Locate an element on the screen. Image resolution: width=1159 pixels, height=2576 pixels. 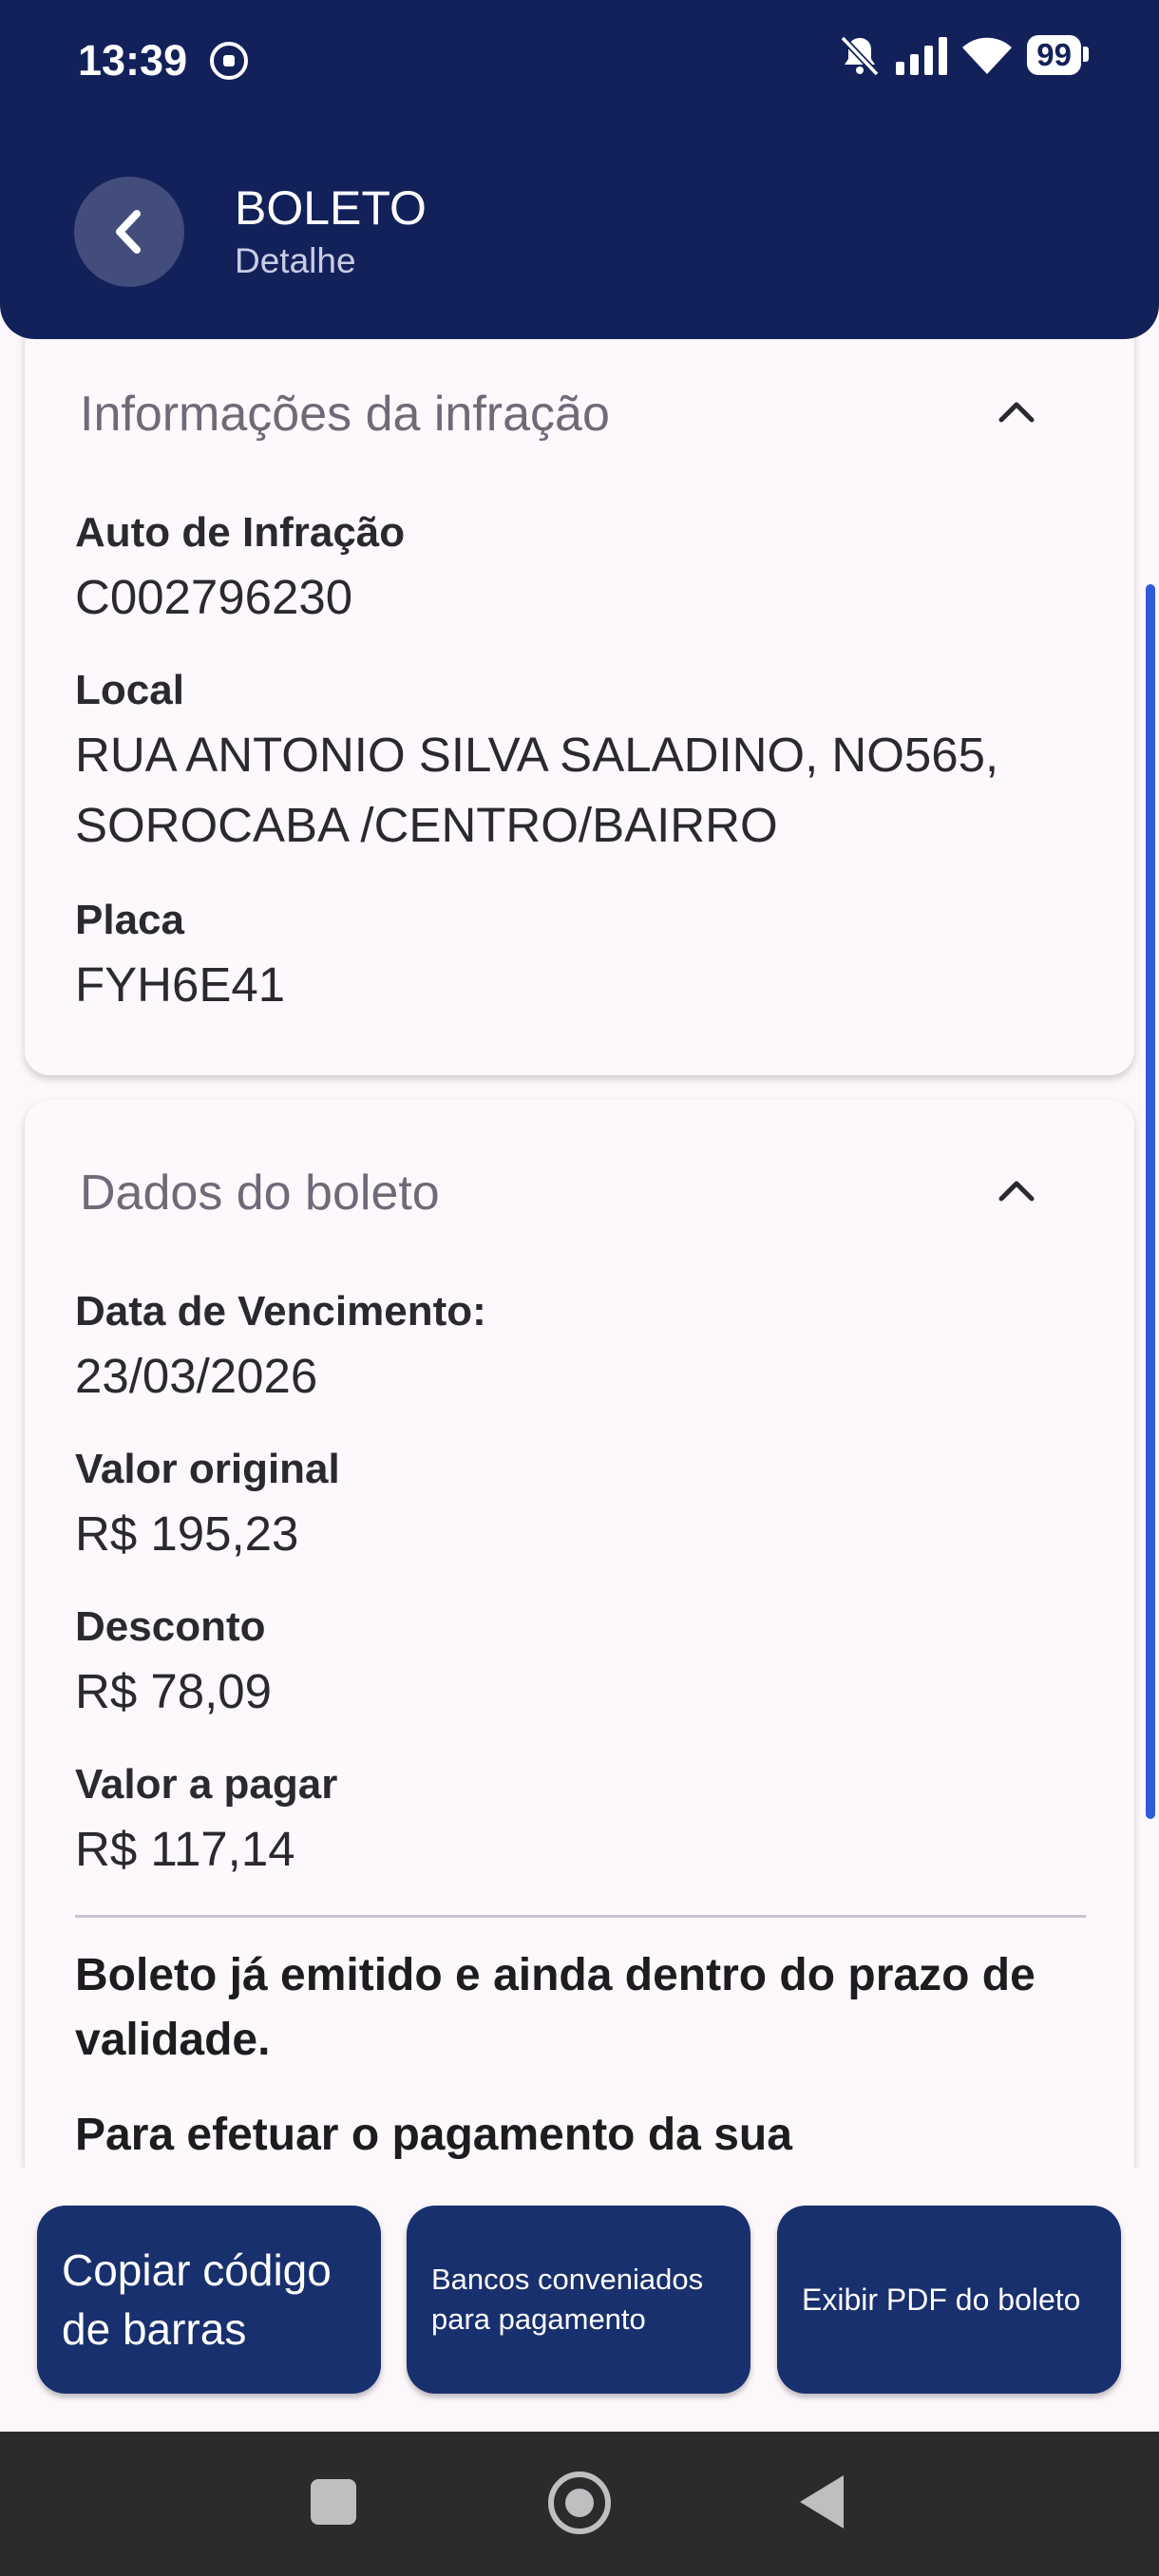
show-pdf-button: Exibir PDF do boleto is located at coordinates (949, 2300).